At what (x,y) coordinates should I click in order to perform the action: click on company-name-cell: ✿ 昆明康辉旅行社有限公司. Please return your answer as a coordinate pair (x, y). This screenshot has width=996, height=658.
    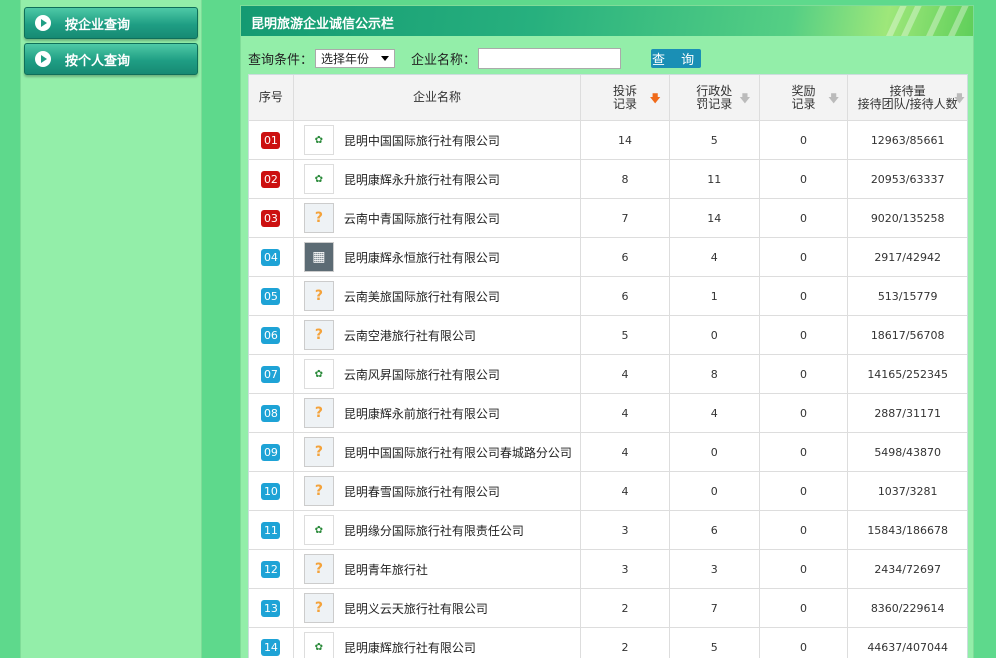
    Looking at the image, I should click on (438, 643).